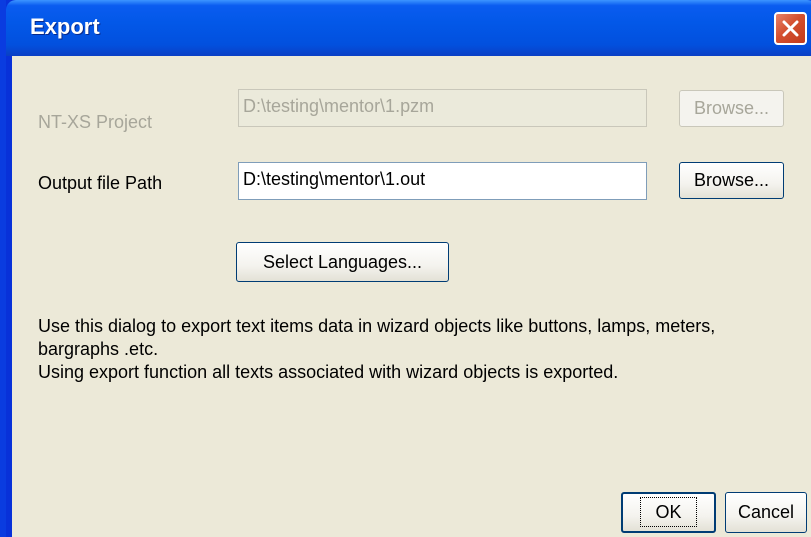 This screenshot has width=811, height=537. Describe the element at coordinates (65, 26) in the screenshot. I see `window-title: Export` at that location.